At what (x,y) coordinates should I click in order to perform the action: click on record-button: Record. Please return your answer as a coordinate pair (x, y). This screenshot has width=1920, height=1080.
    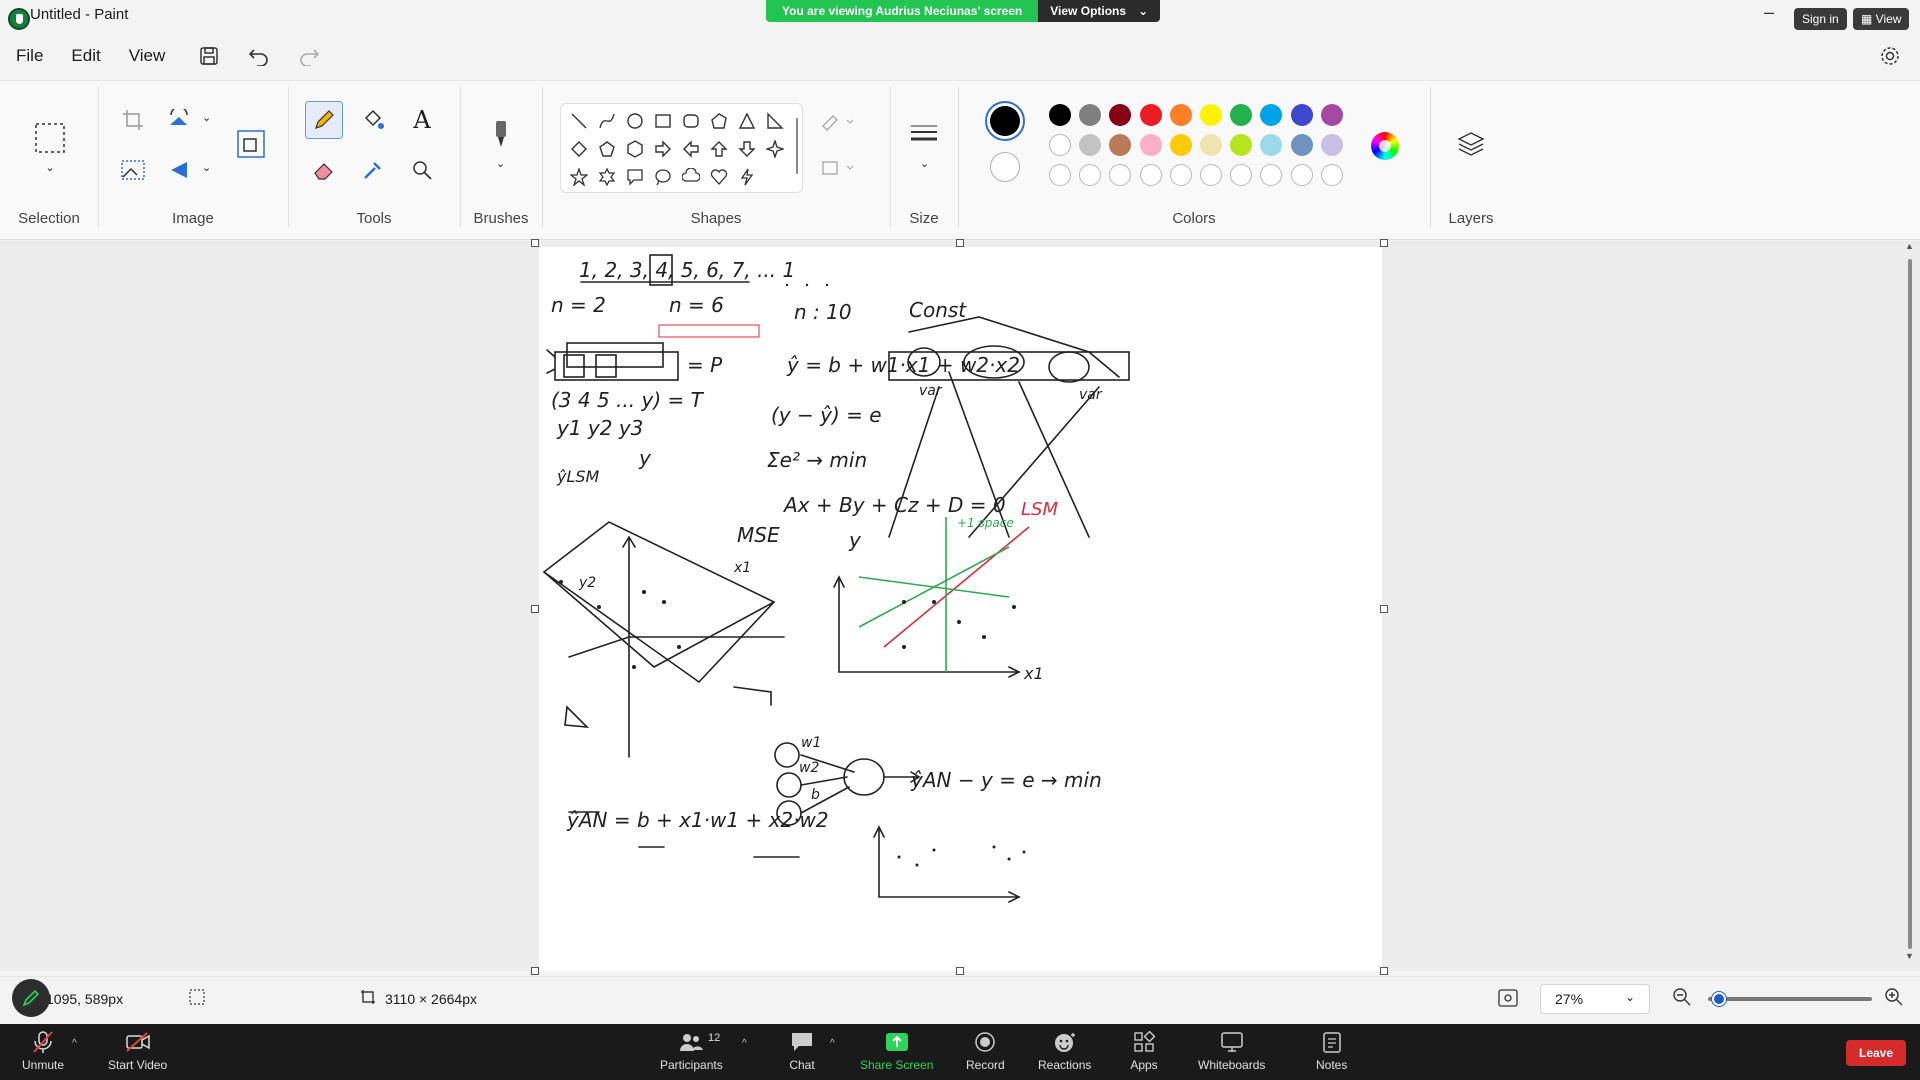
    Looking at the image, I should click on (985, 1051).